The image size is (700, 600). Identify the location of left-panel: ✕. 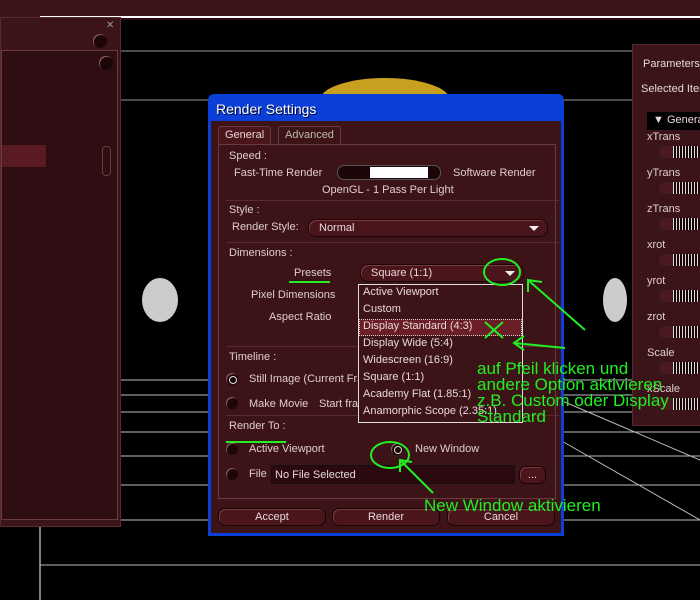
(60, 272).